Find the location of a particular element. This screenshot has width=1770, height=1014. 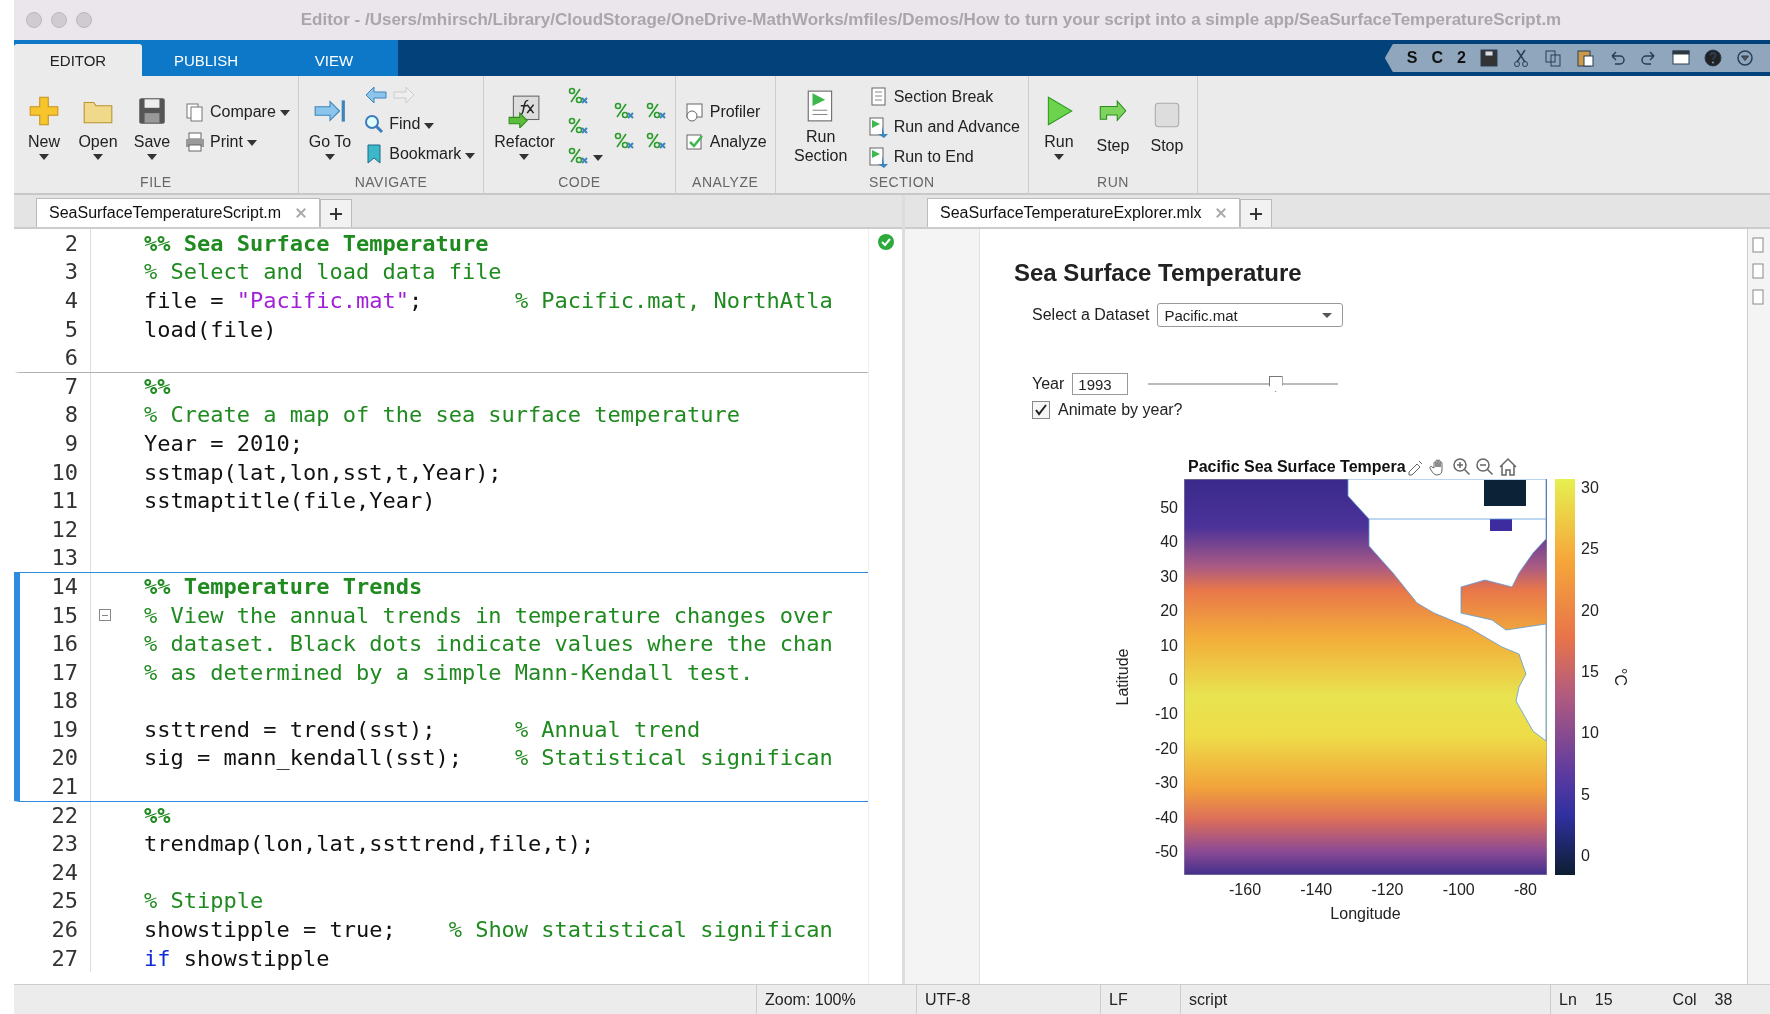

toolbar-button: Bookmark is located at coordinates (419, 154).